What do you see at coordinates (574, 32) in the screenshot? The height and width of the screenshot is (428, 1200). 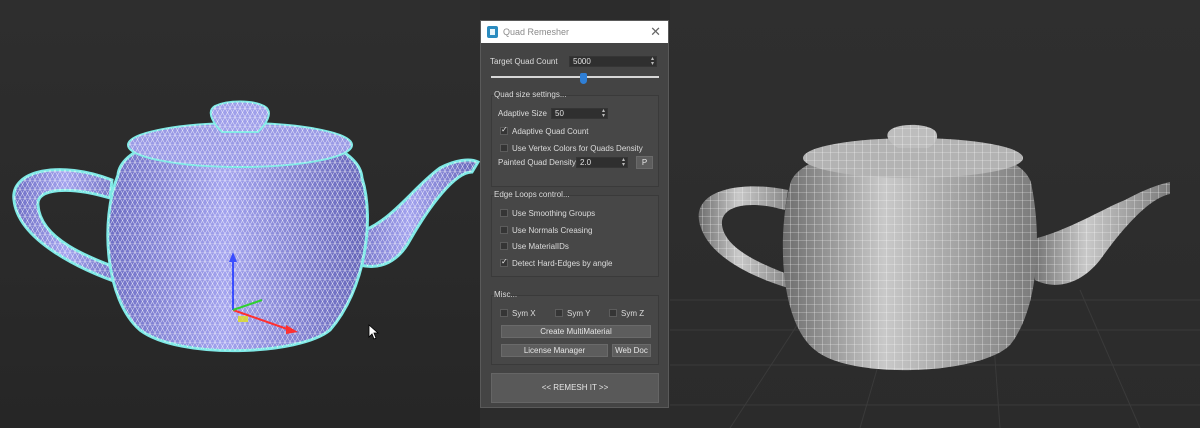 I see `dialog-titlebar: Quad Remesher ✕` at bounding box center [574, 32].